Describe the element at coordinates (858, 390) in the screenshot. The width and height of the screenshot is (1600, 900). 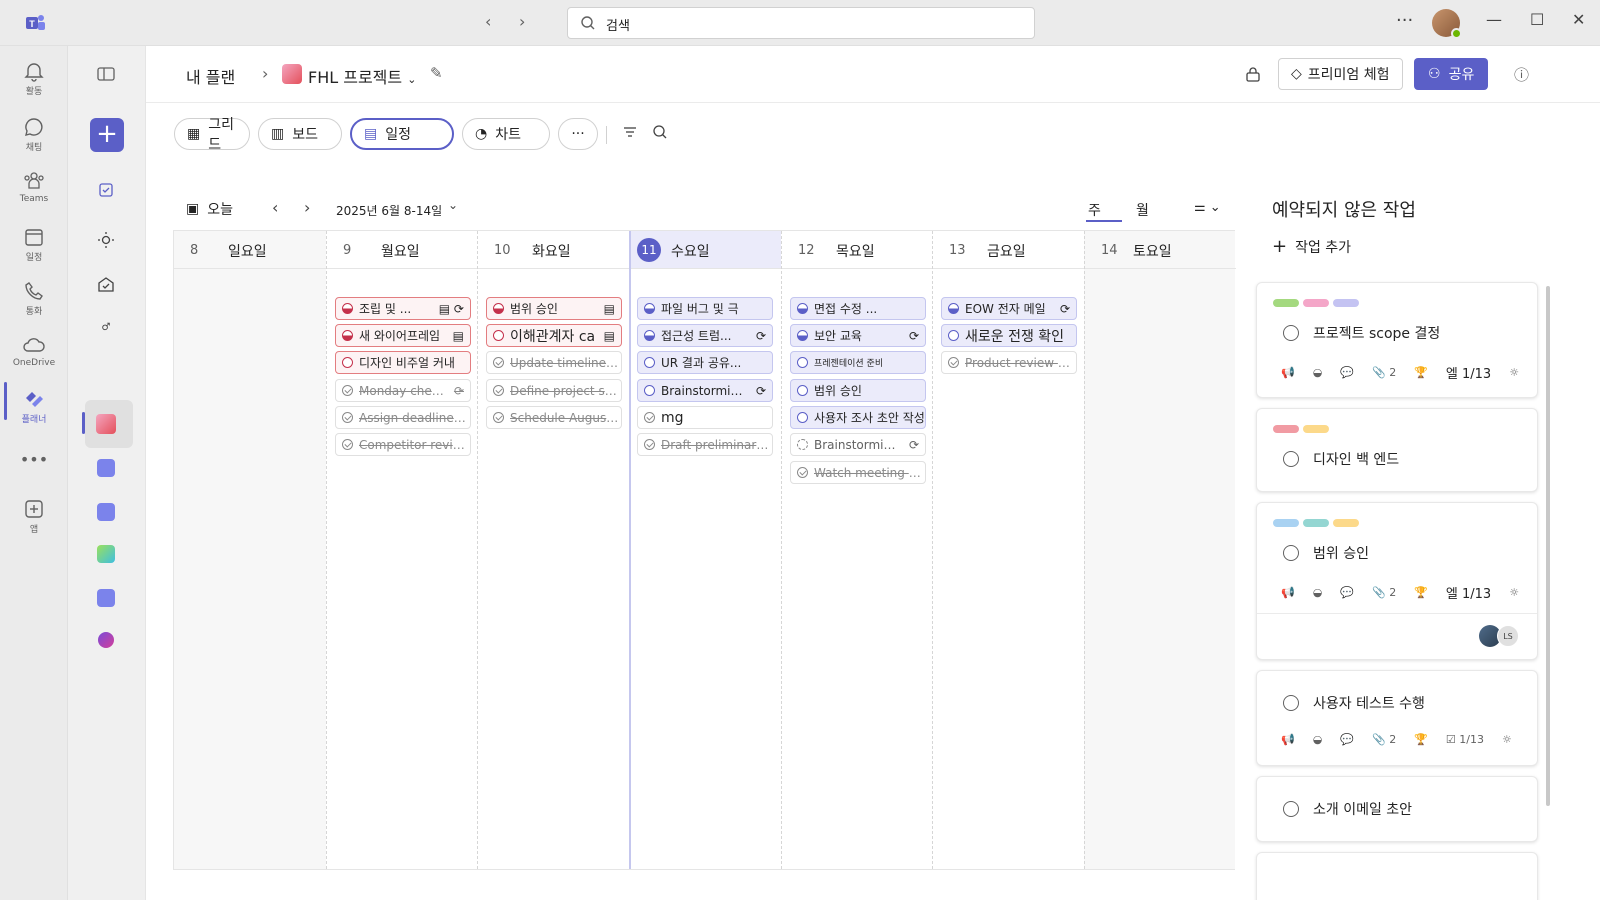
I see `task-card: 범위 승인` at that location.